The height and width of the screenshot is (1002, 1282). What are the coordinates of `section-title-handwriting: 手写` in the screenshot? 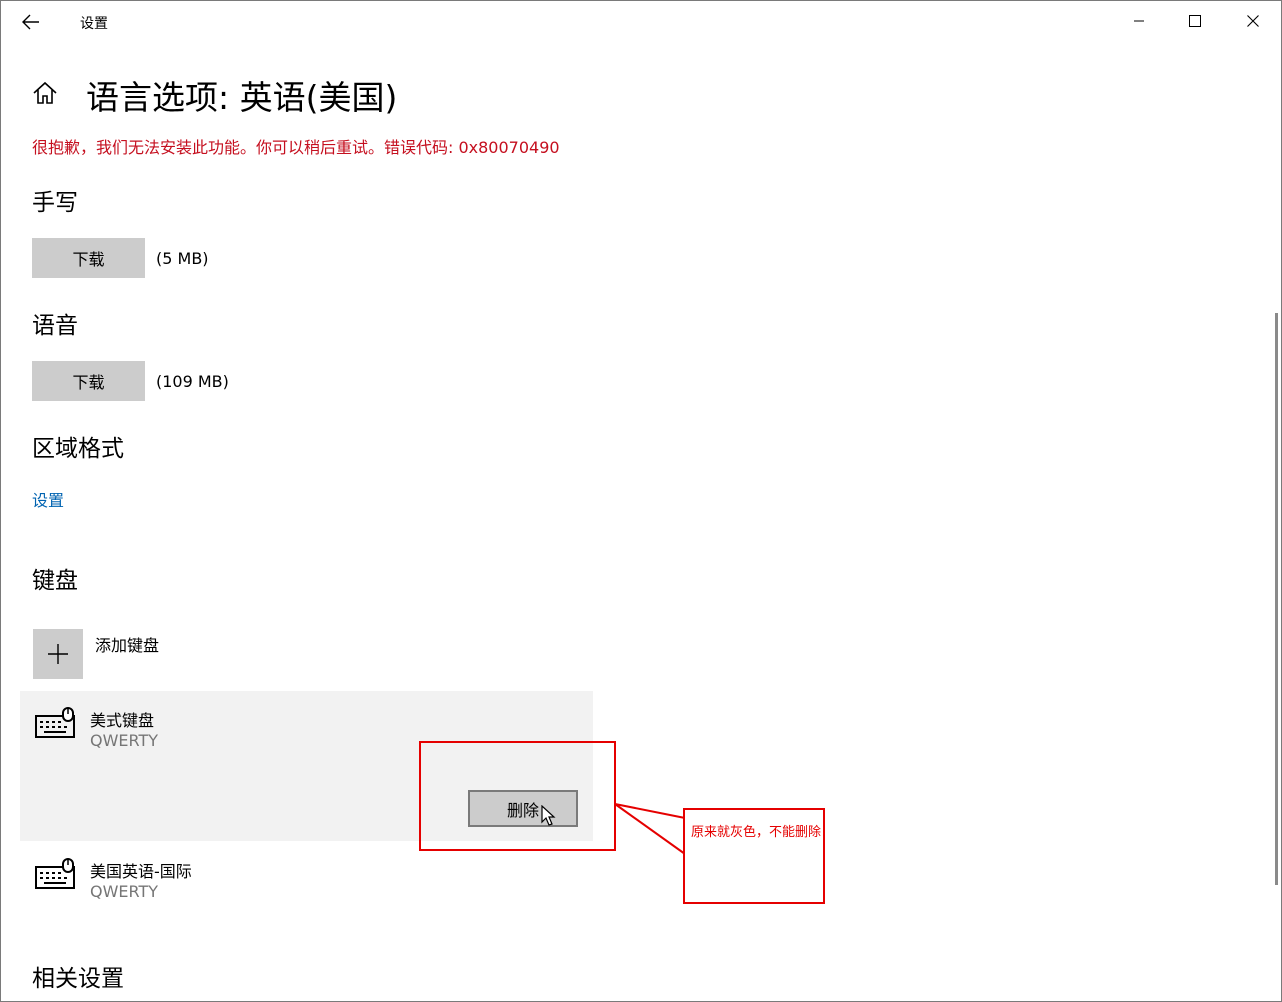 It's located at (55, 203).